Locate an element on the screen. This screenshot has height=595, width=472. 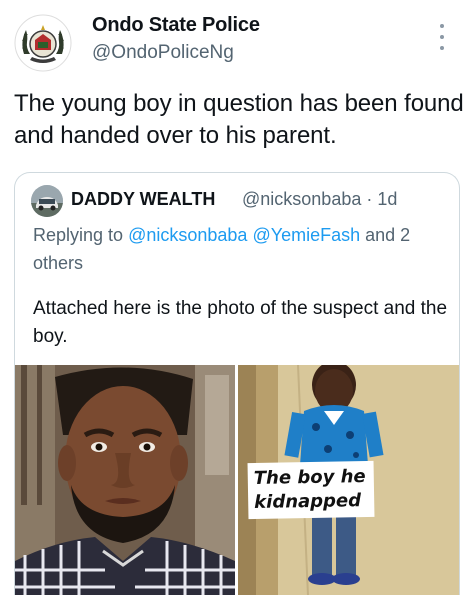
image-caption: The boy he kidnapped is located at coordinates (311, 490).